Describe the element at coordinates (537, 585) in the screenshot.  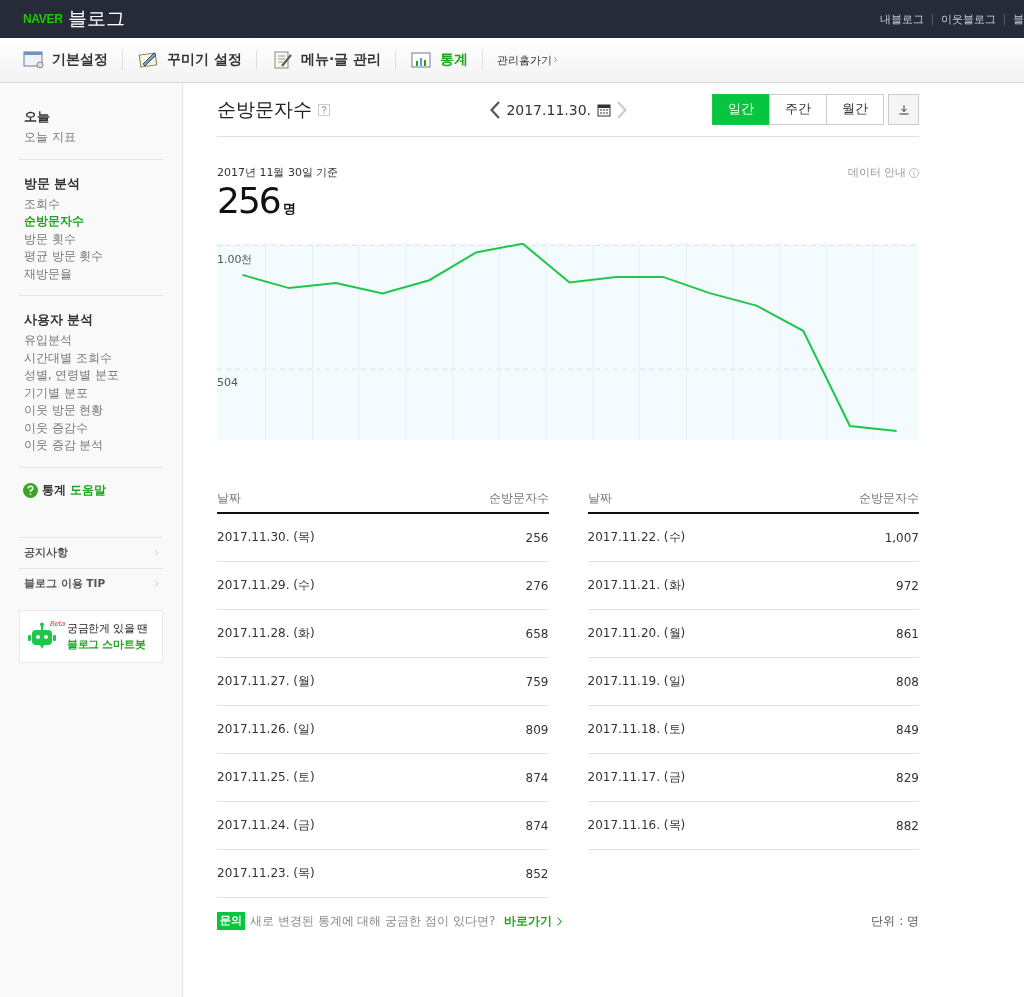
I see `table-cell: 276` at that location.